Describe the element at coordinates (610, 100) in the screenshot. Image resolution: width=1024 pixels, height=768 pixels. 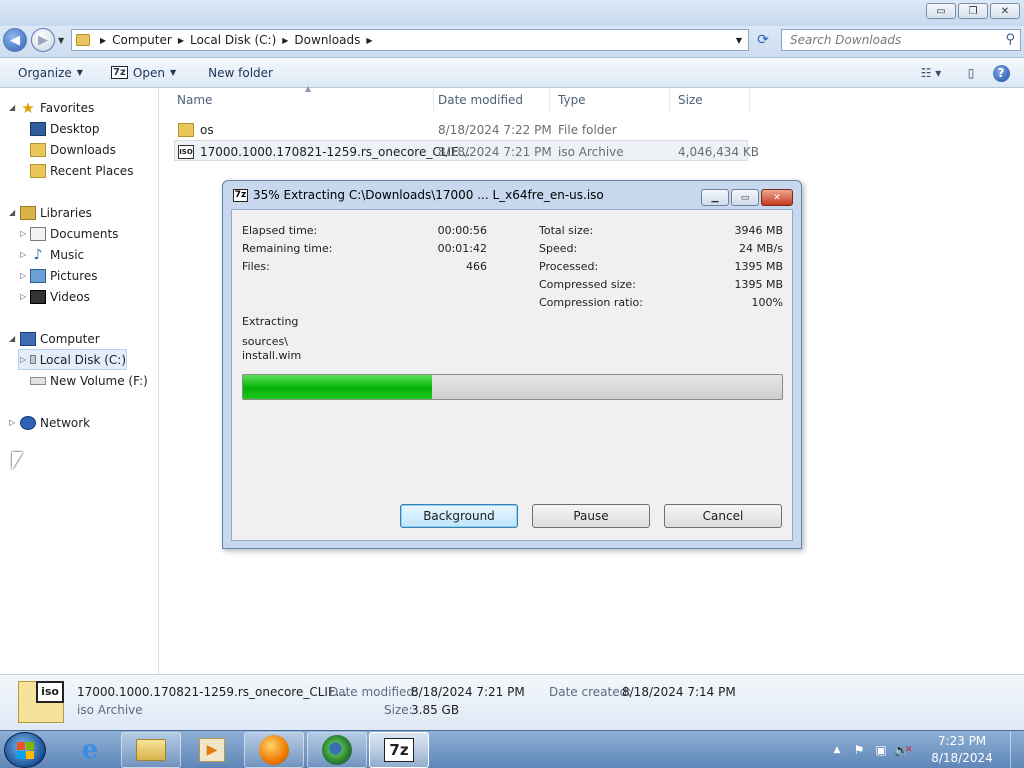
I see `column-header-type: Type` at that location.